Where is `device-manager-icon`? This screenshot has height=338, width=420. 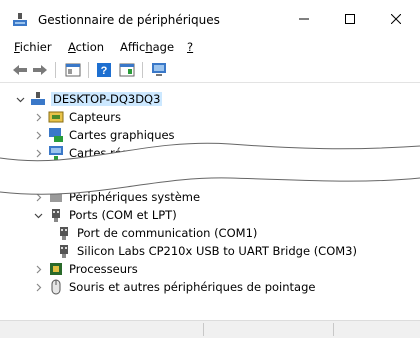
device-manager-icon is located at coordinates (20, 19).